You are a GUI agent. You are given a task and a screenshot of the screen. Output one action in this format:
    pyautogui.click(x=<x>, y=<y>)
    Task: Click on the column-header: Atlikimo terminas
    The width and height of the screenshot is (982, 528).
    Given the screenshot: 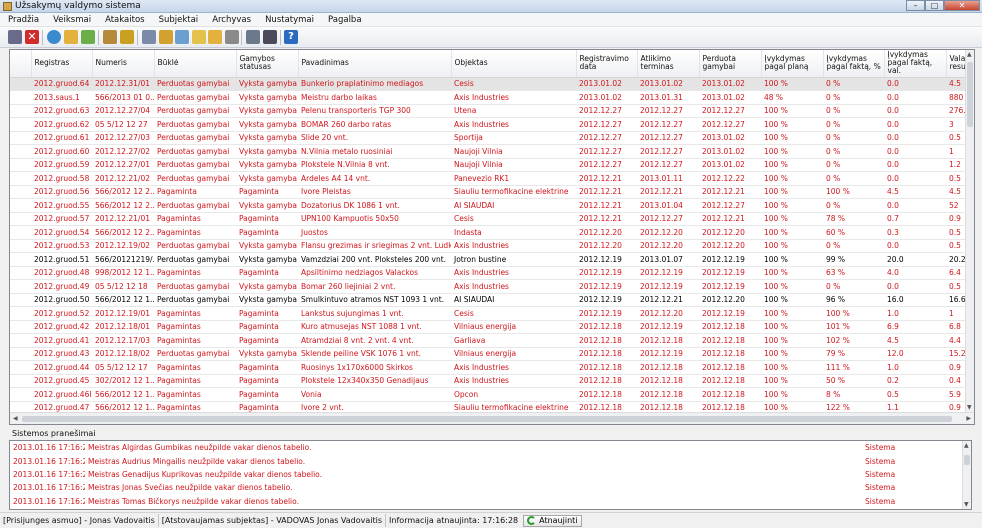 What is the action you would take?
    pyautogui.click(x=668, y=64)
    